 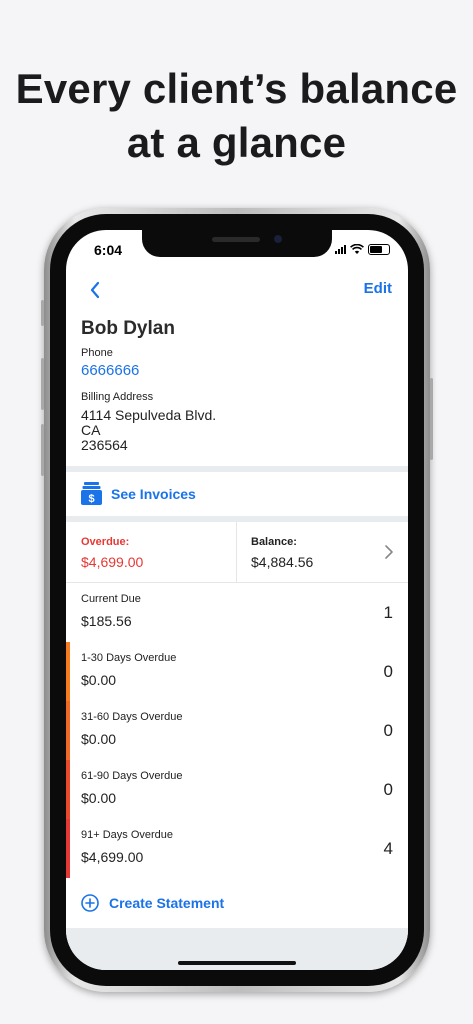 I want to click on headline: Every client’s balance at a glance, so click(x=236, y=116).